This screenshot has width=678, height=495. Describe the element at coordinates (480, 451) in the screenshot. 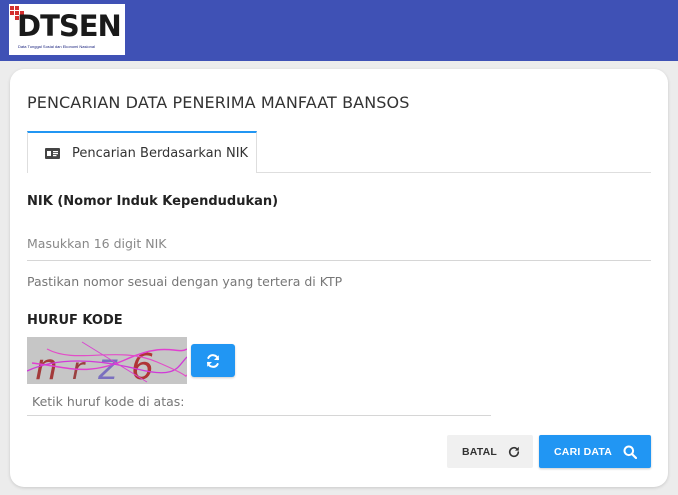

I see `cancel-button-label: BATAL` at that location.